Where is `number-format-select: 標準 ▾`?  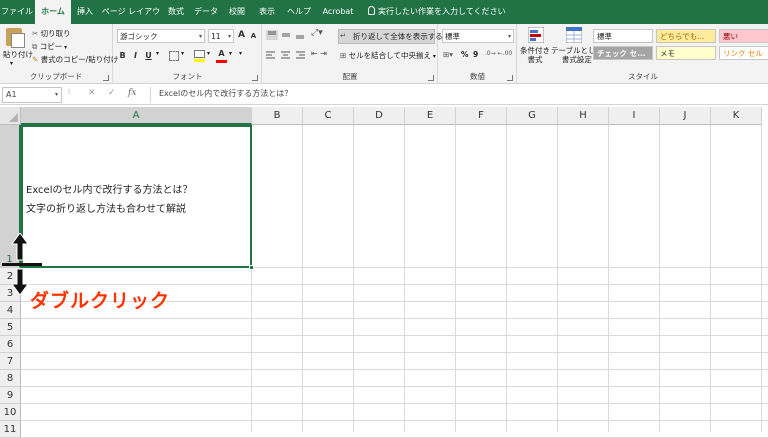 number-format-select: 標準 ▾ is located at coordinates (478, 36).